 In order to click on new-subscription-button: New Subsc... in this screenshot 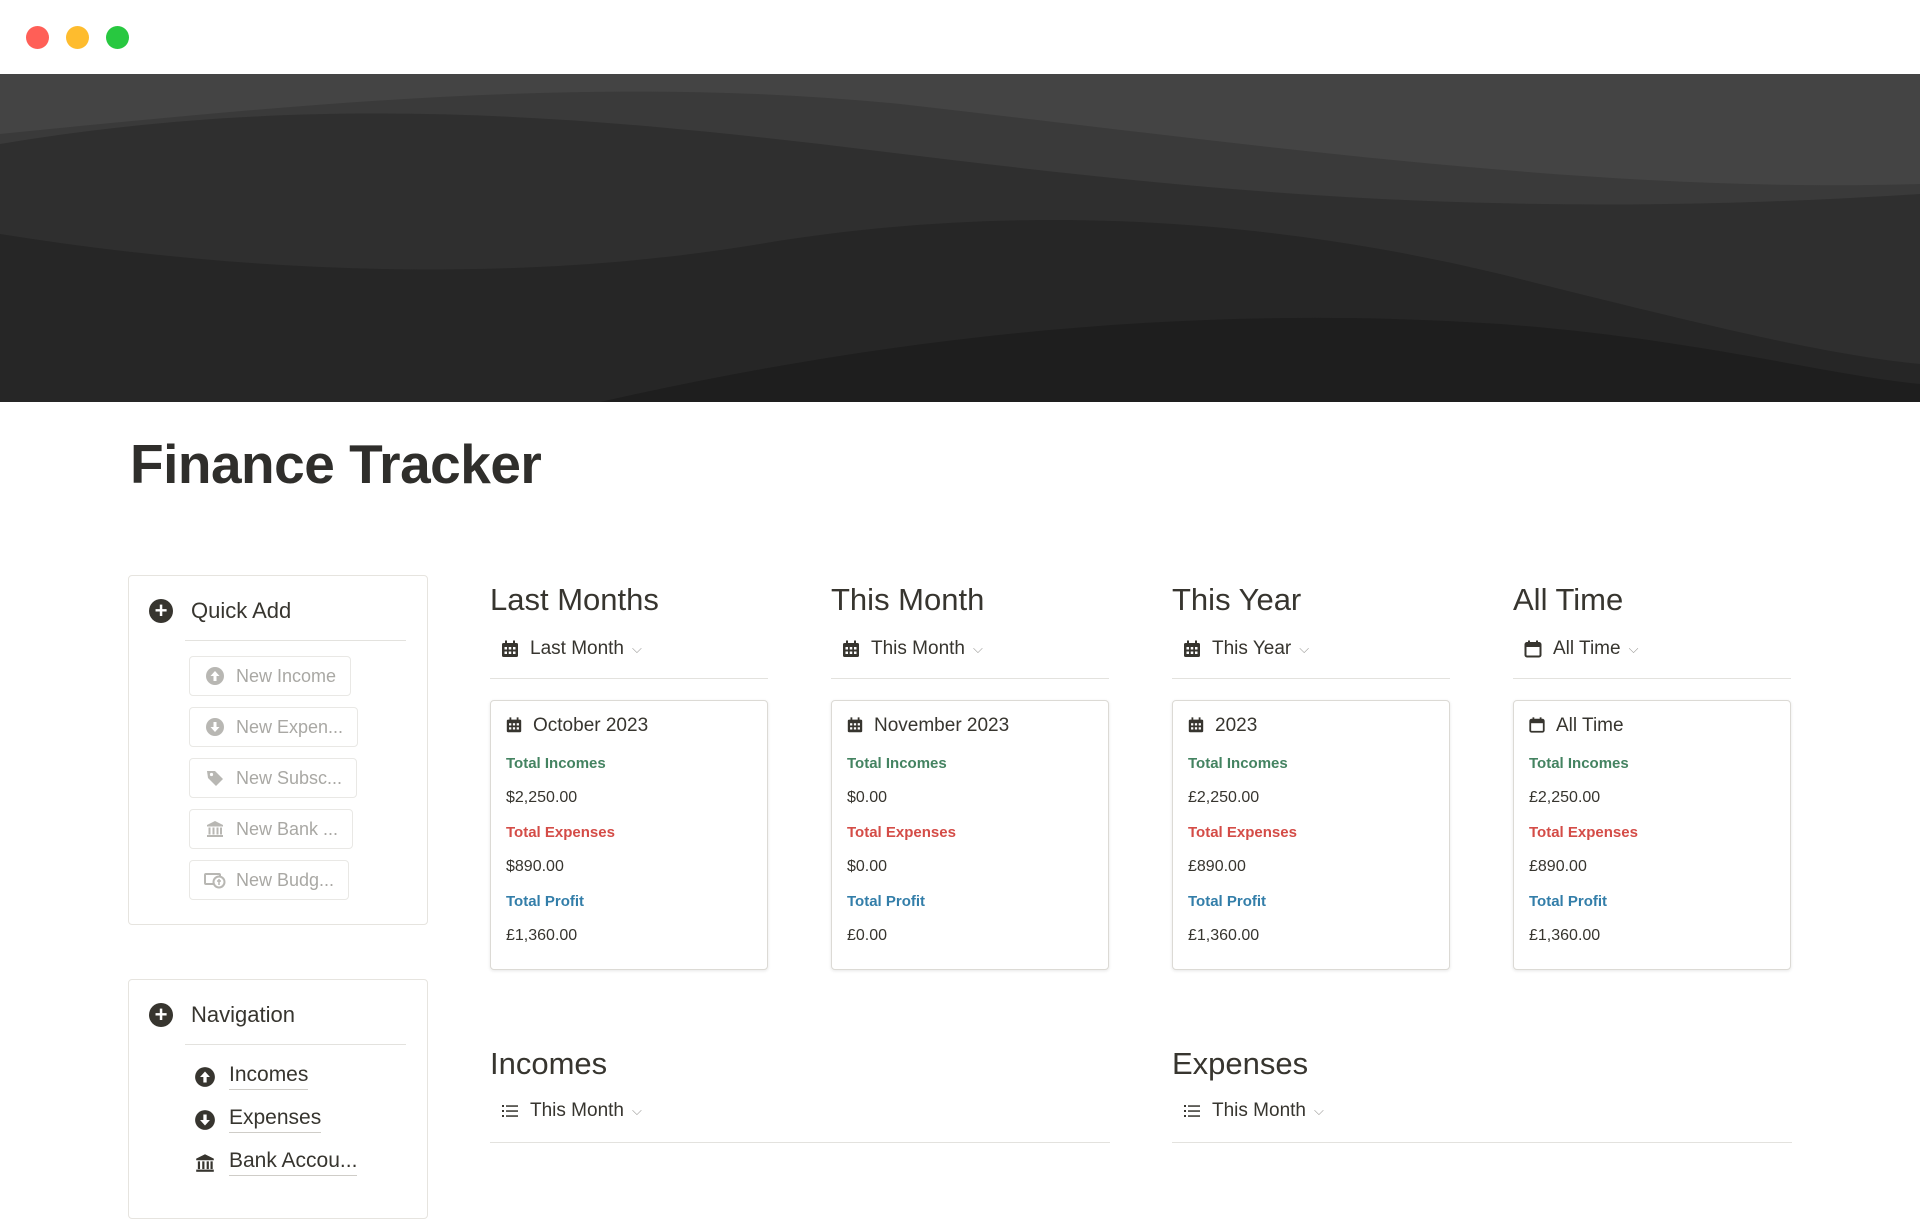, I will do `click(273, 778)`.